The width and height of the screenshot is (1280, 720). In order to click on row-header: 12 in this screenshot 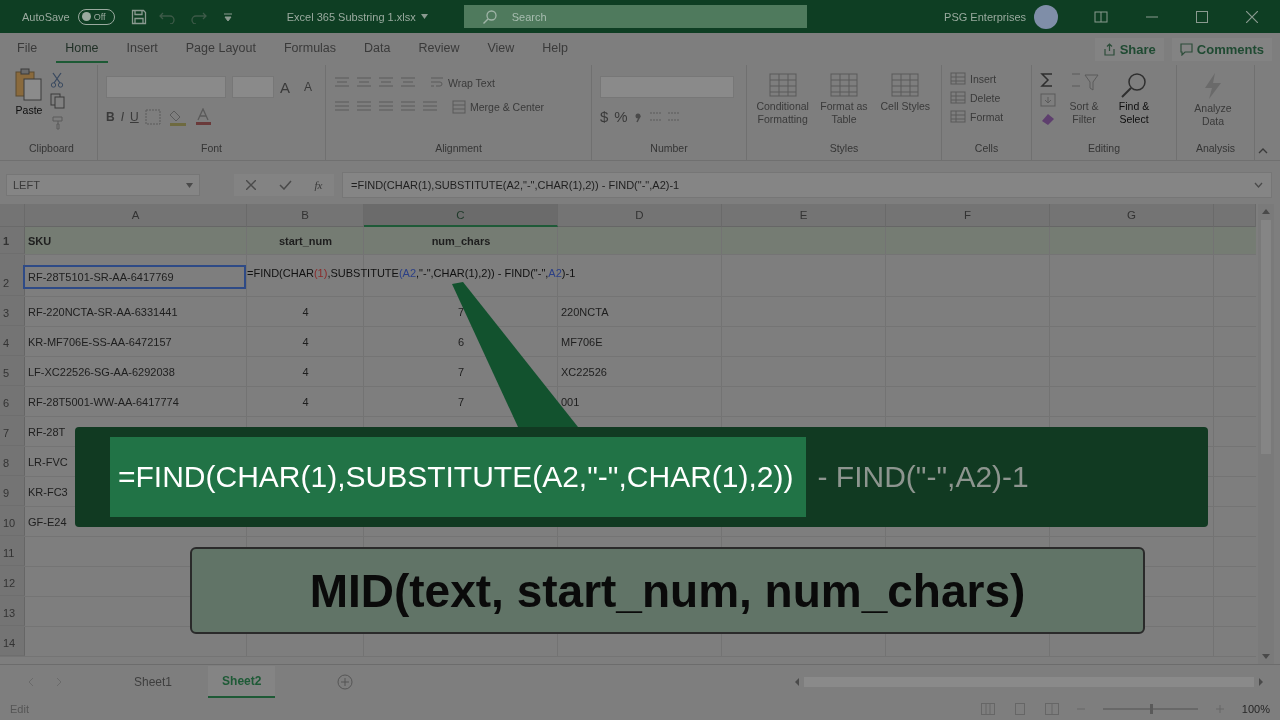, I will do `click(12, 581)`.